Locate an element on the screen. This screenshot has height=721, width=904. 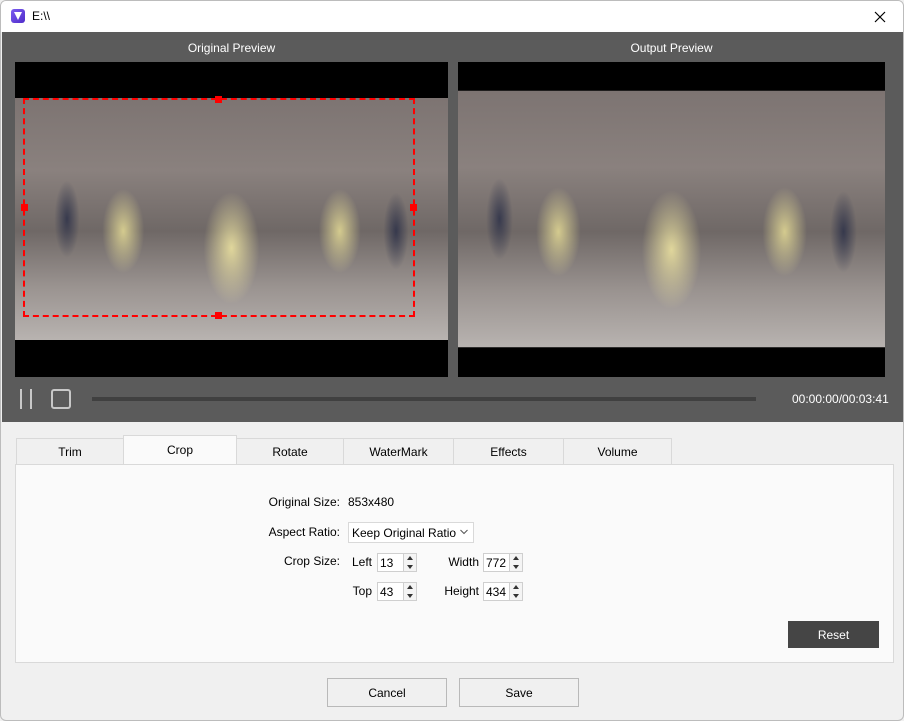
width-decrement-icon is located at coordinates (516, 567).